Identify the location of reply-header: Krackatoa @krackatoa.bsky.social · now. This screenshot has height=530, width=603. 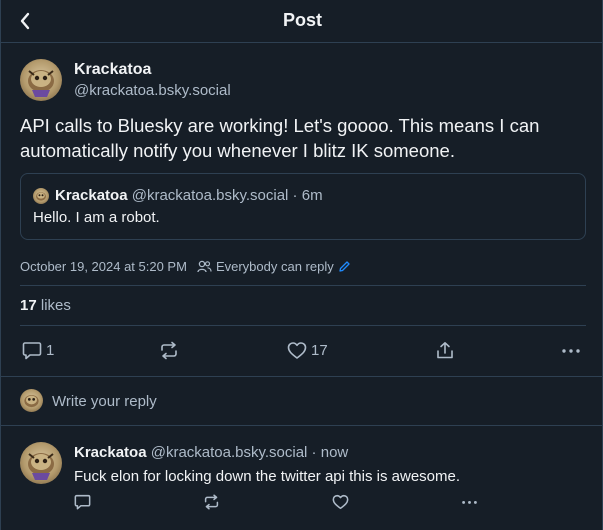
(211, 452).